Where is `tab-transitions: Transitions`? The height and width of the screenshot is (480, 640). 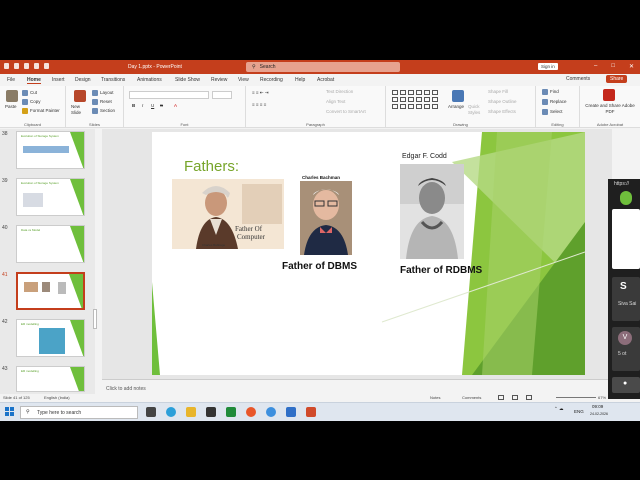
tab-transitions: Transitions is located at coordinates (113, 80).